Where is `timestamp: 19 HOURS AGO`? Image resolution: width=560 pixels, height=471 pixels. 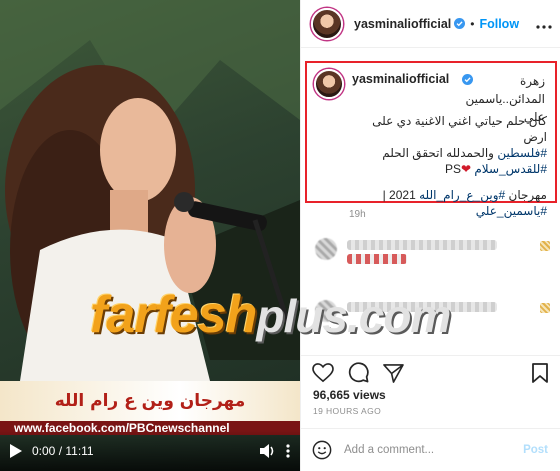 timestamp: 19 HOURS AGO is located at coordinates (347, 411).